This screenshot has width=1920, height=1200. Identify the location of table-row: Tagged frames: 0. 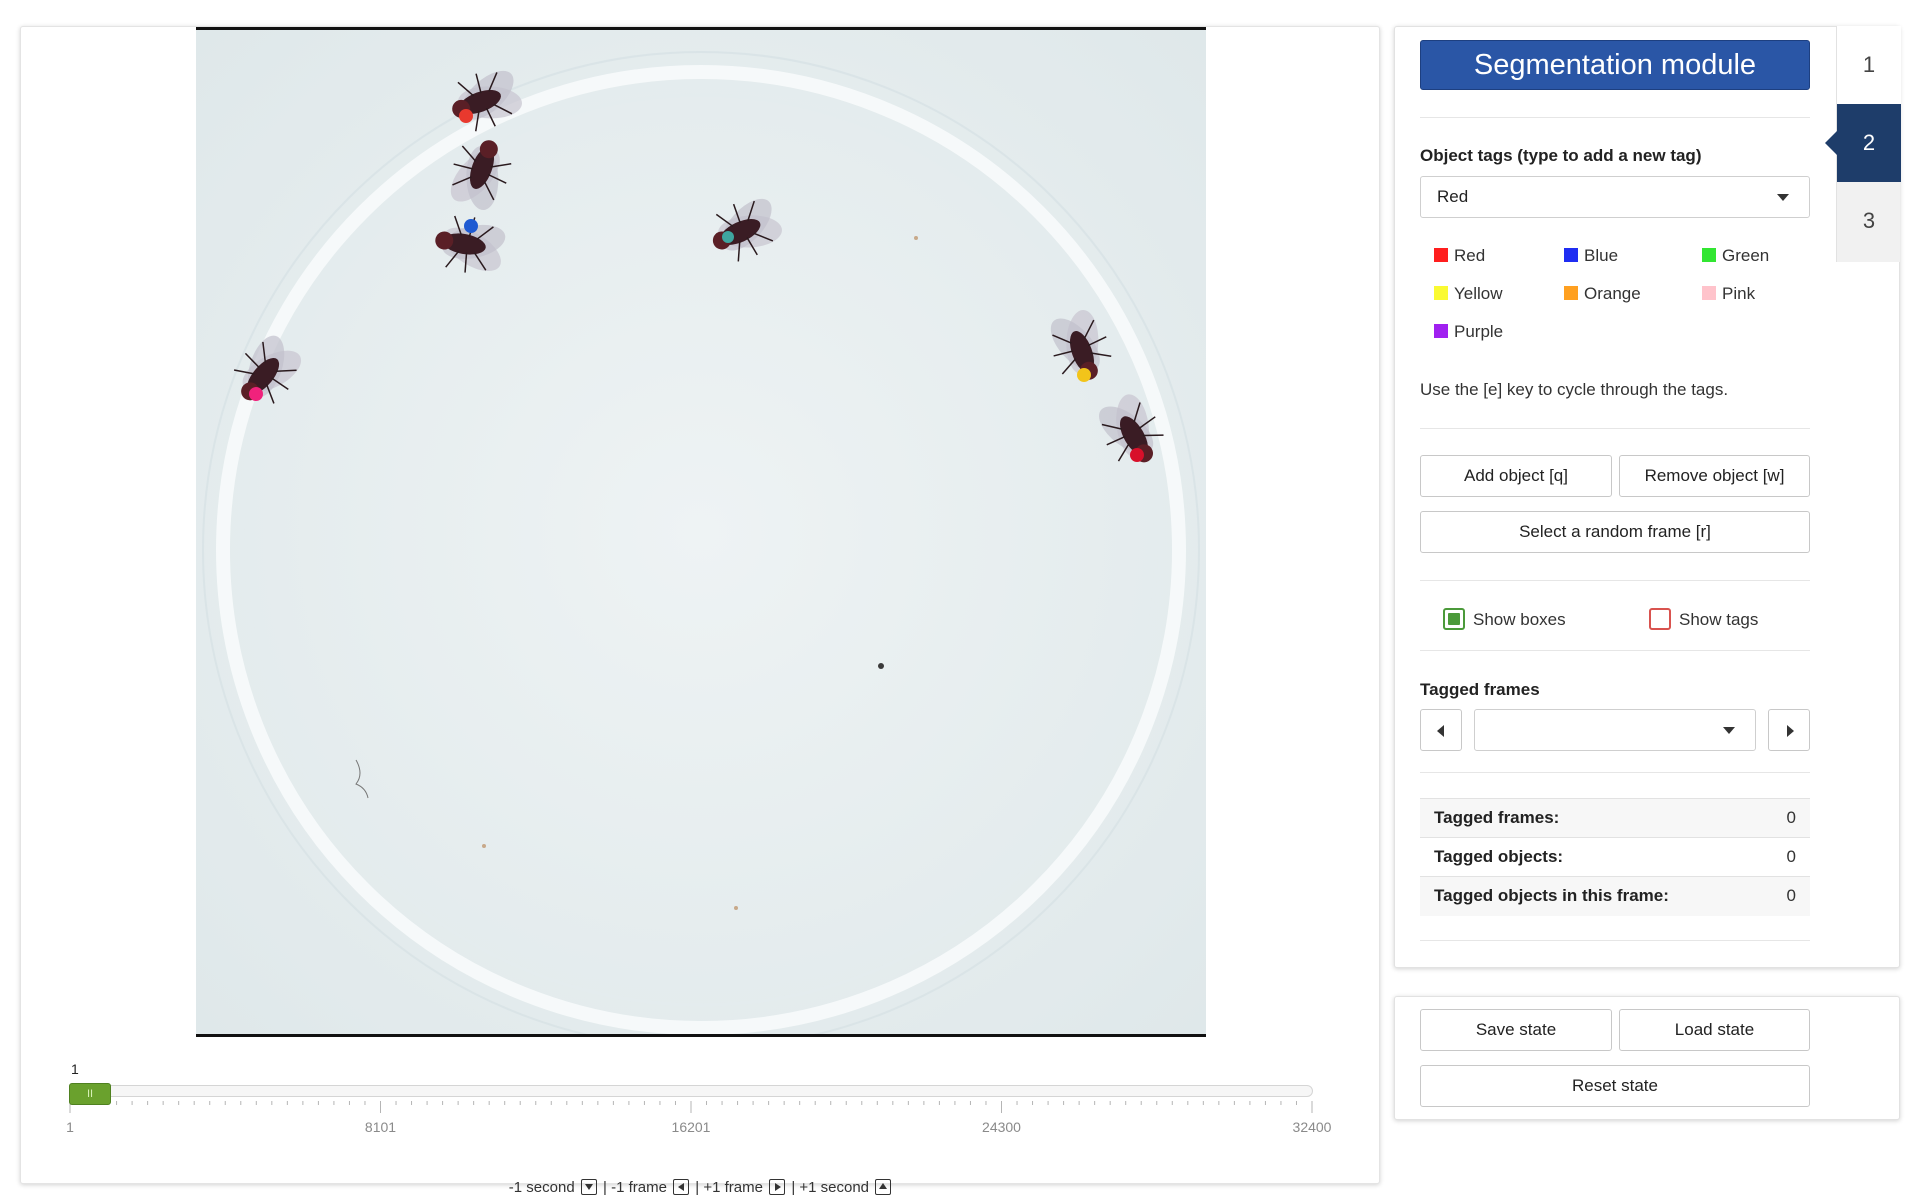
(1615, 818).